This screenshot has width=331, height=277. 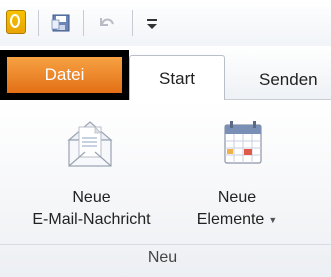 I want to click on group-divider, so click(x=165, y=244).